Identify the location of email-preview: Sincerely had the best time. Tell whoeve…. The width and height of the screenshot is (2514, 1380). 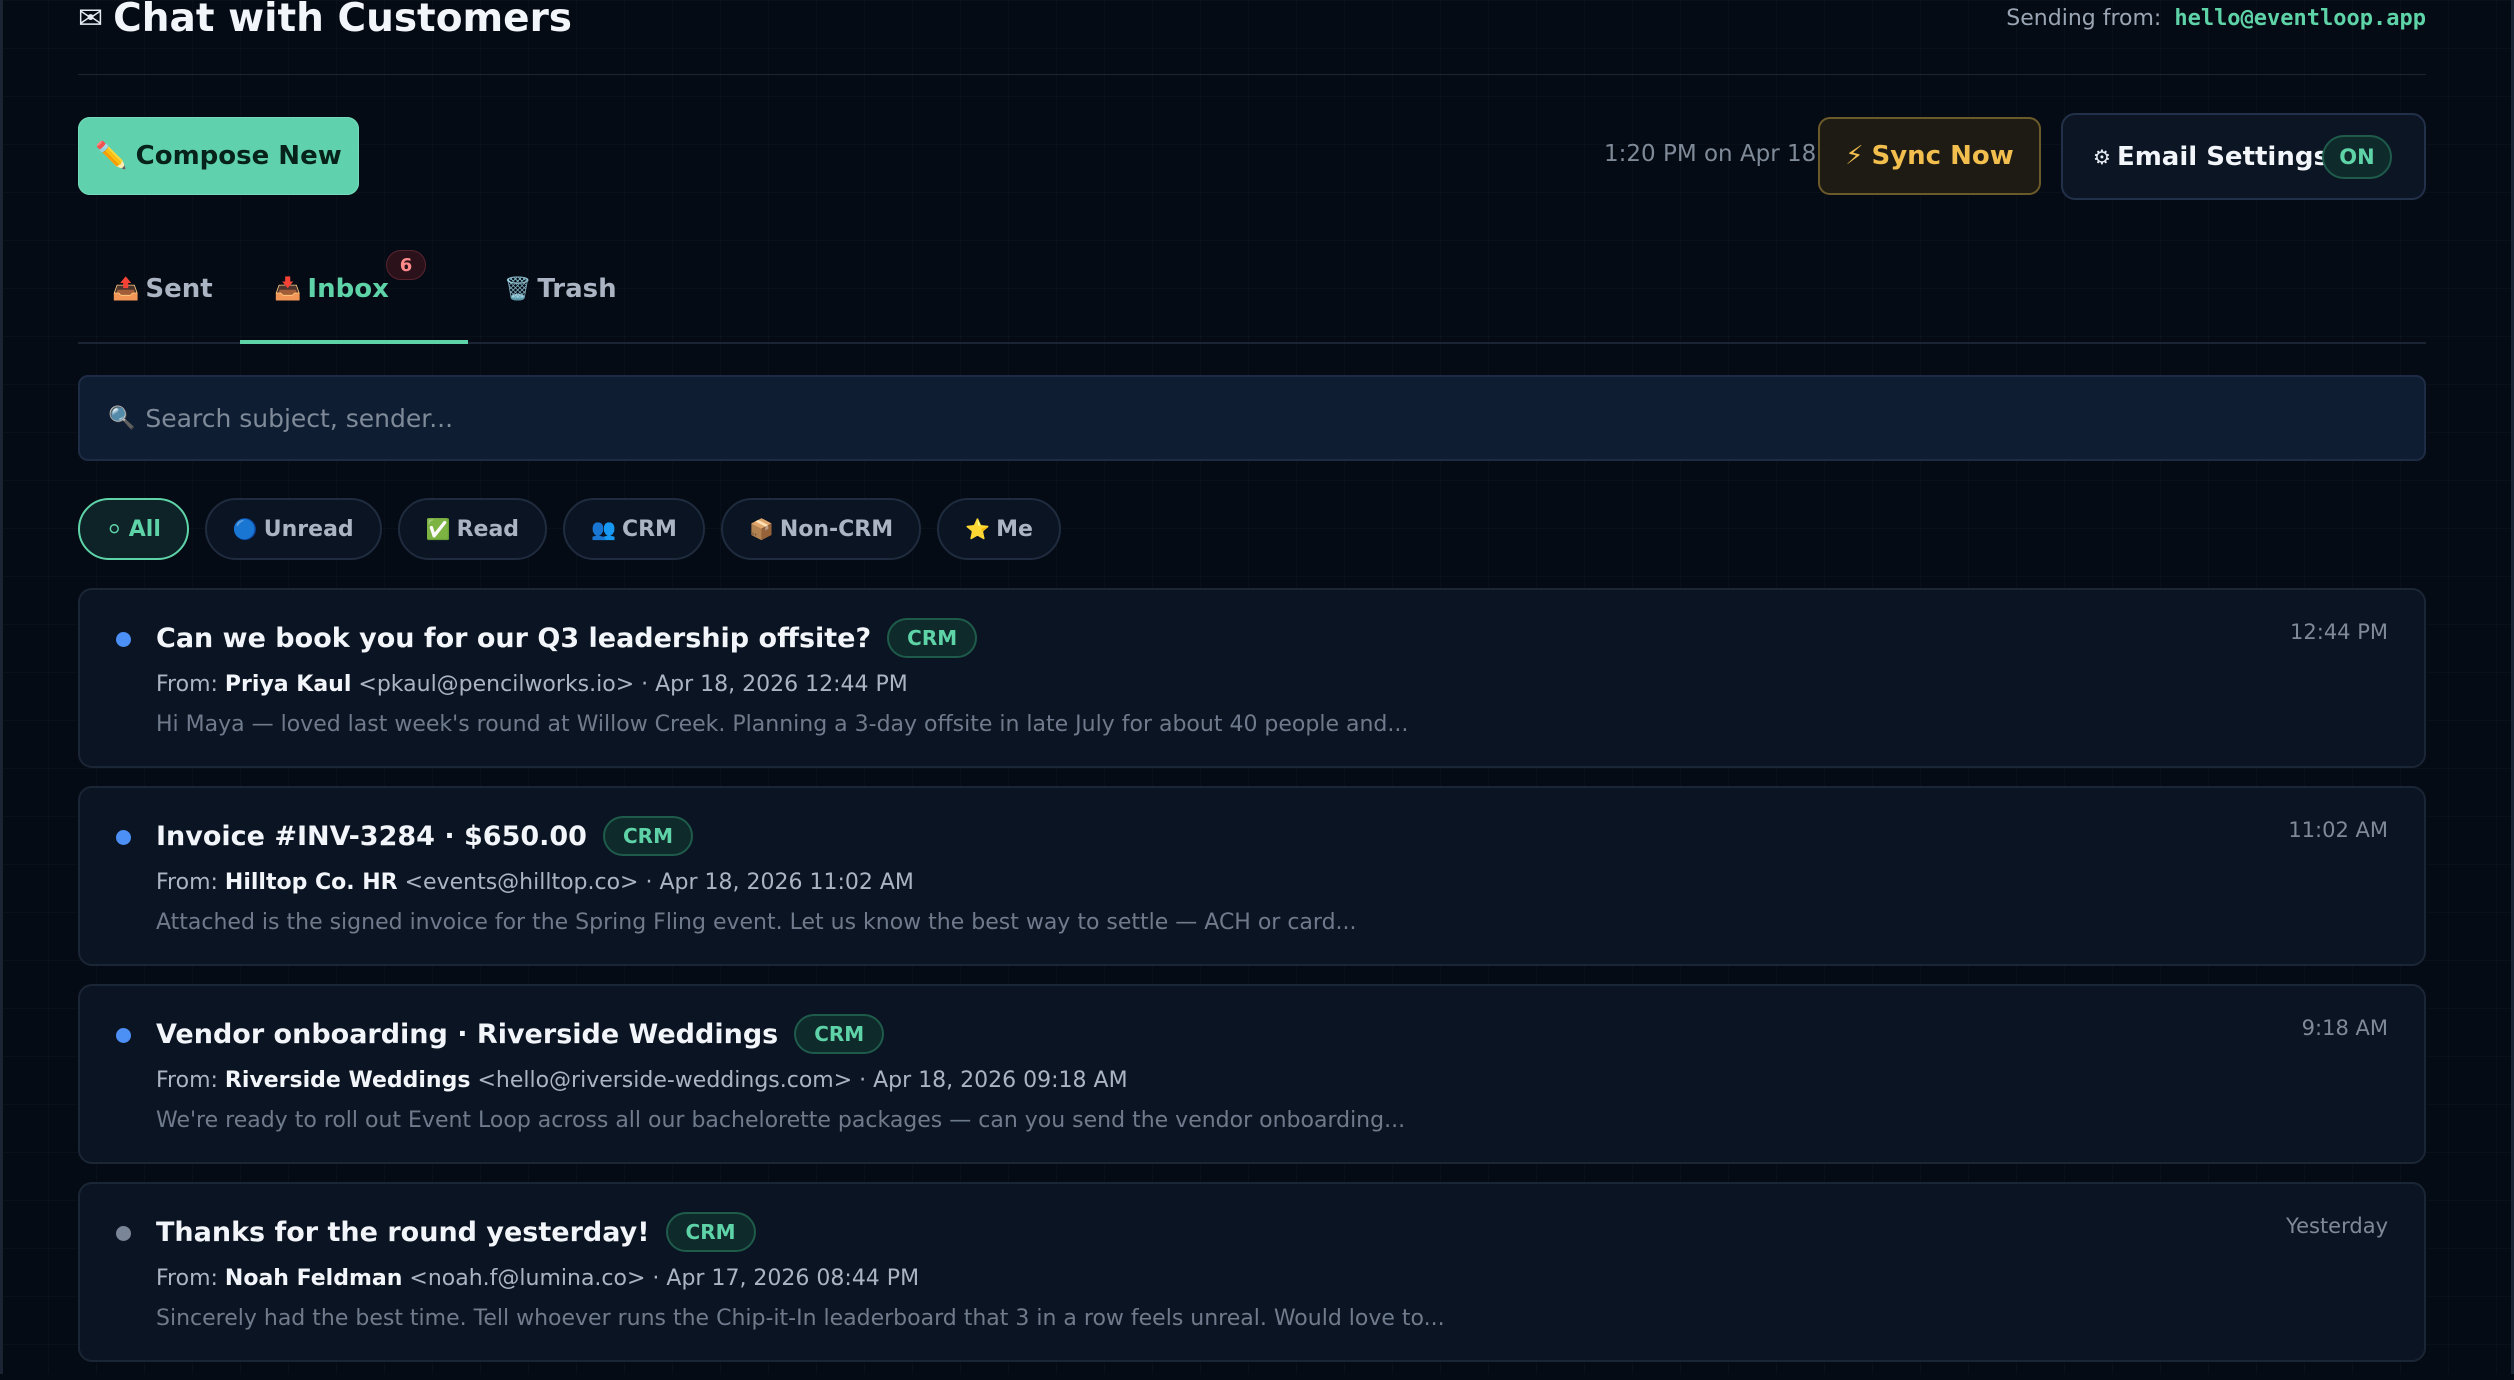
(800, 1318).